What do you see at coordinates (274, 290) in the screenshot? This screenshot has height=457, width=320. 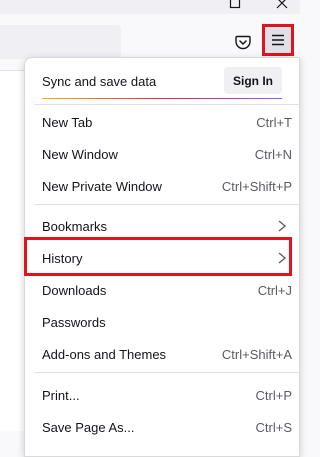 I see `menu-item-shortcut: Ctrl+J` at bounding box center [274, 290].